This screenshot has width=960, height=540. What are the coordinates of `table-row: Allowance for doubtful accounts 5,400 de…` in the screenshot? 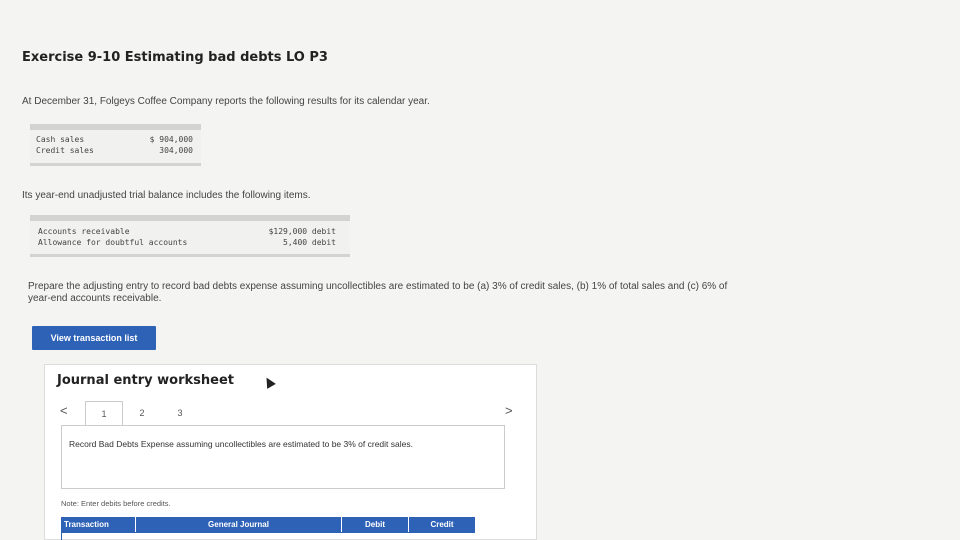 It's located at (190, 242).